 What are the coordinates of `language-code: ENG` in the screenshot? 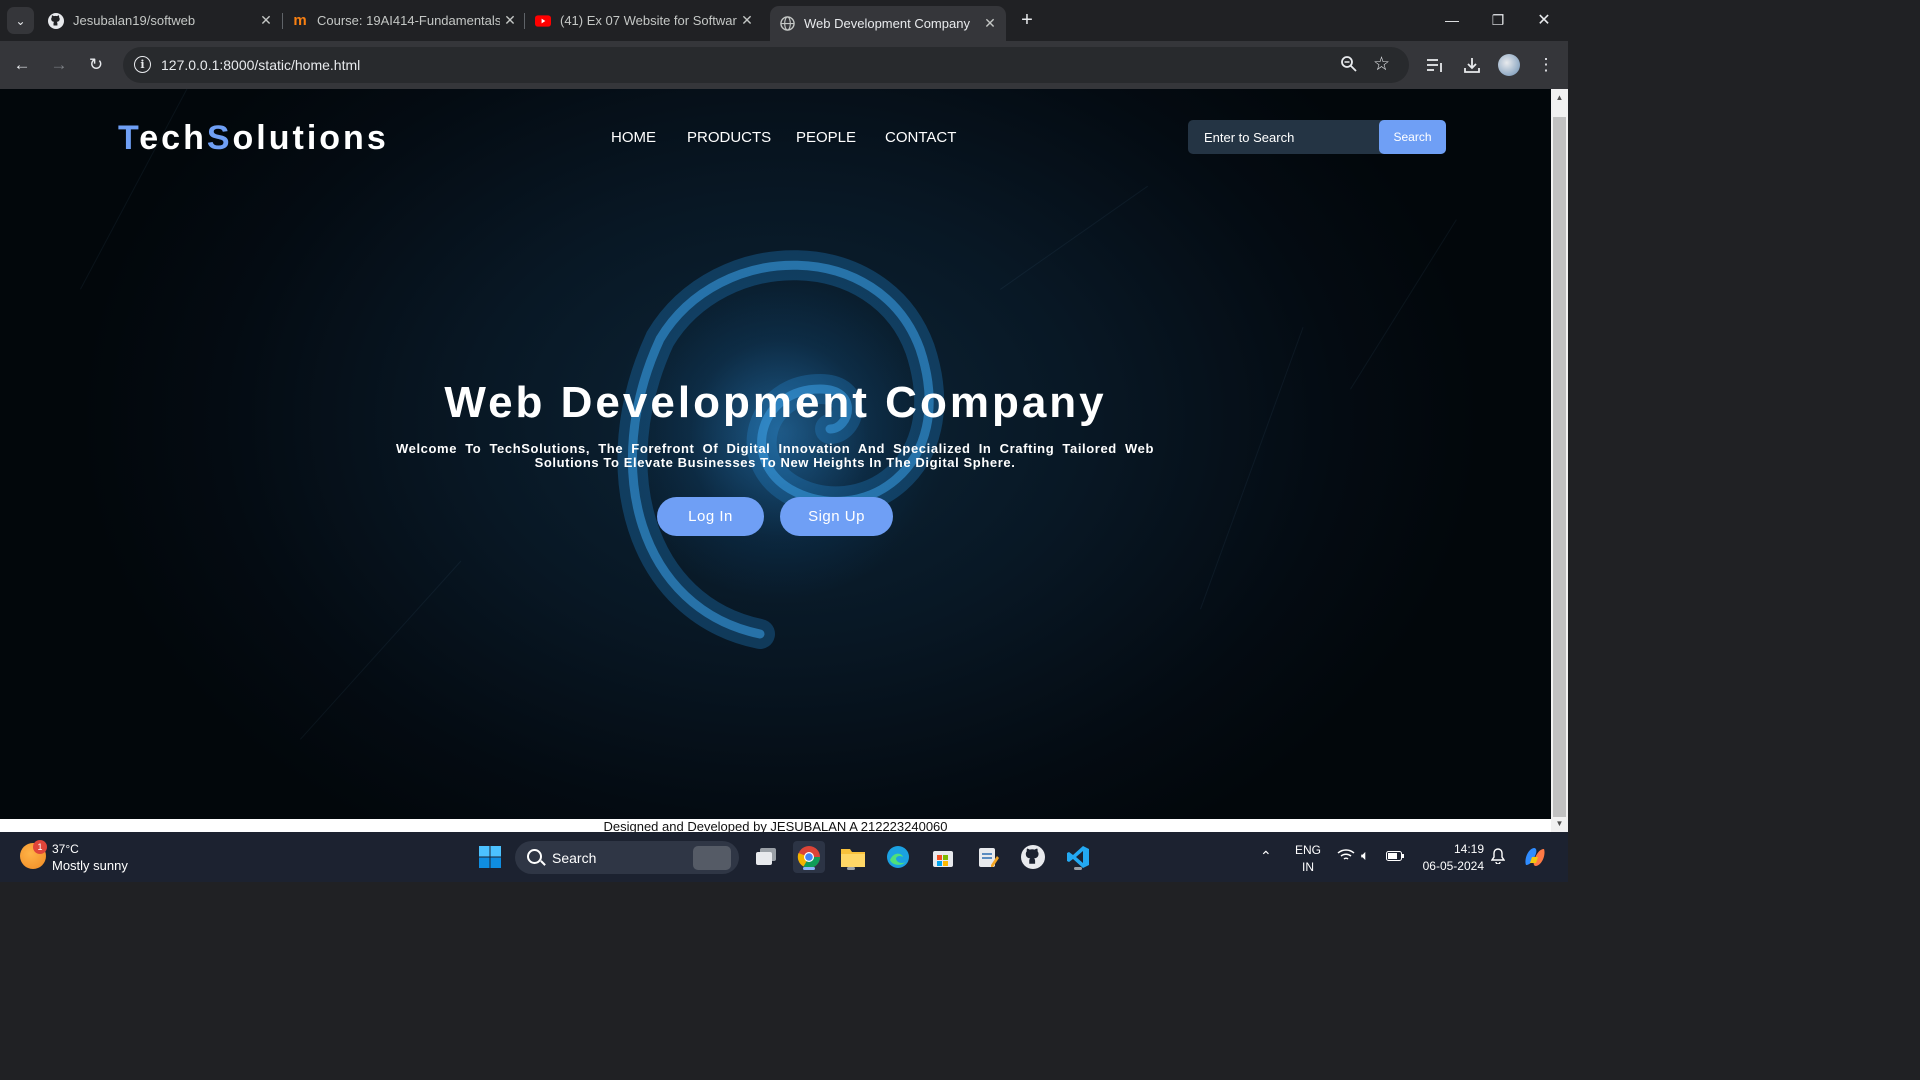 It's located at (1308, 850).